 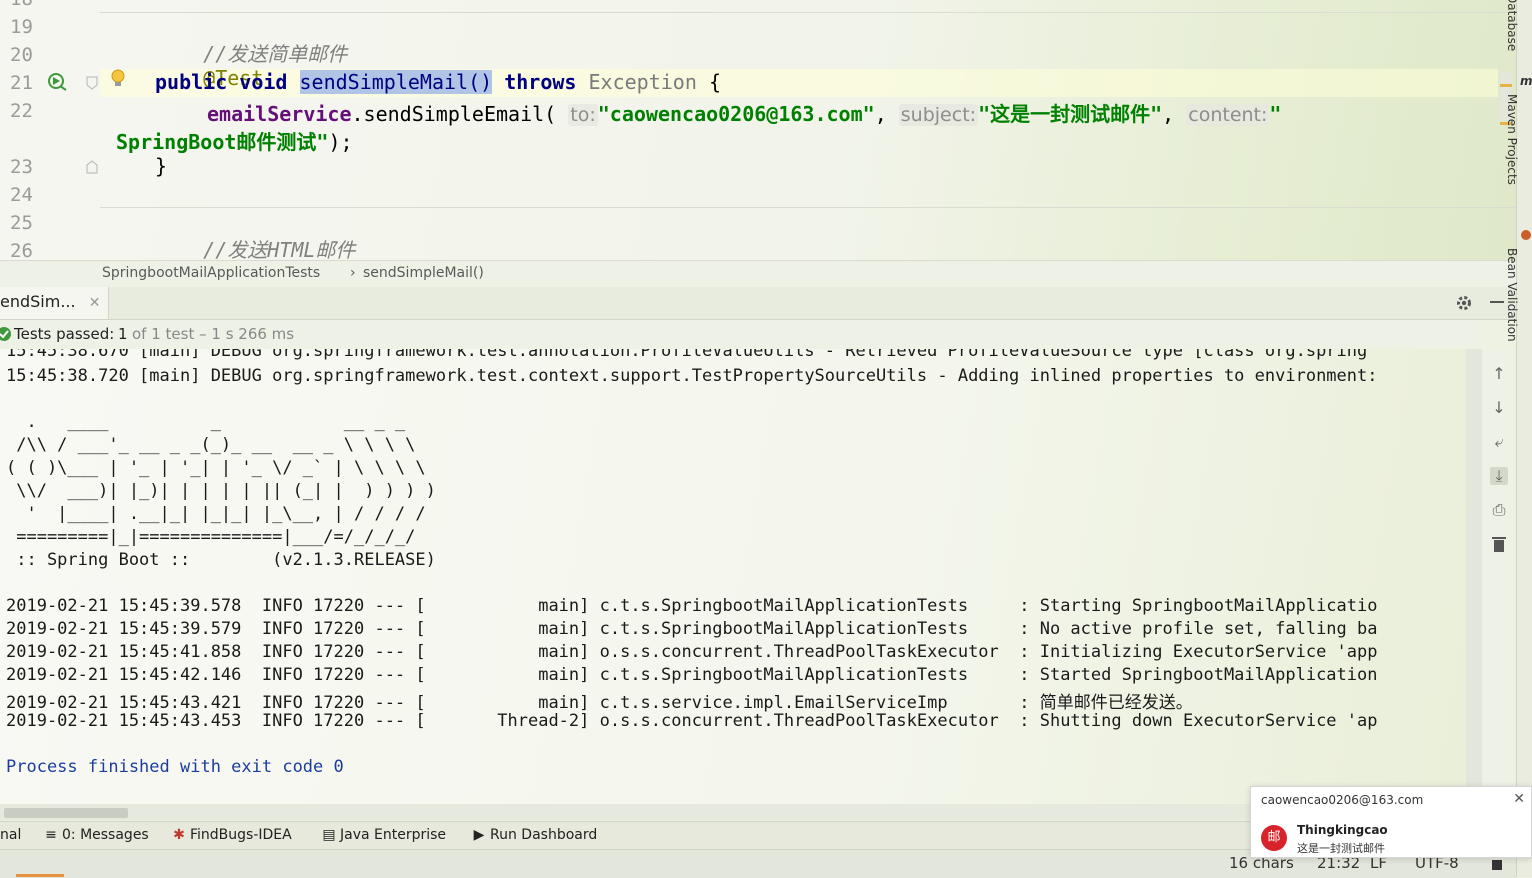 I want to click on down-arrow-icon: ↓, so click(x=1499, y=408).